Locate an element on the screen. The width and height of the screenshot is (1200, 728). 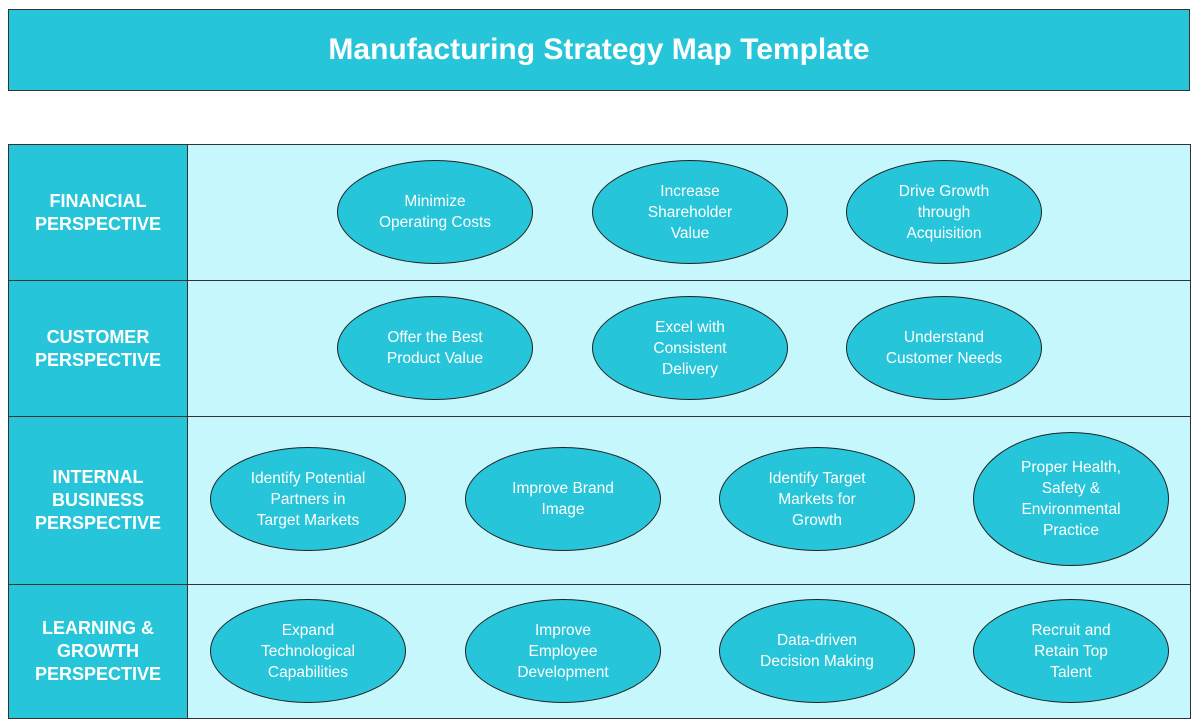
perspective-label: INTERNAL BUSINESS PERSPECTIVE is located at coordinates (98, 500).